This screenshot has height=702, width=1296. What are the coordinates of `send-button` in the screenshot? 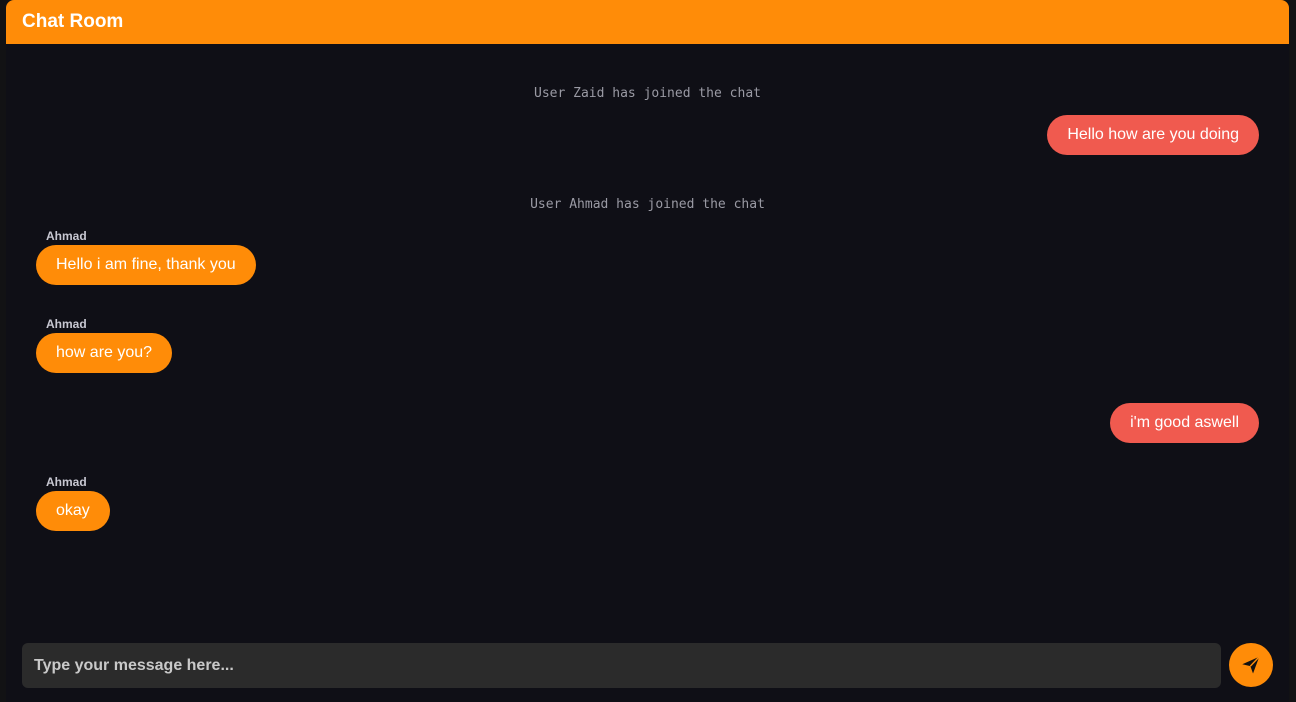 It's located at (1251, 665).